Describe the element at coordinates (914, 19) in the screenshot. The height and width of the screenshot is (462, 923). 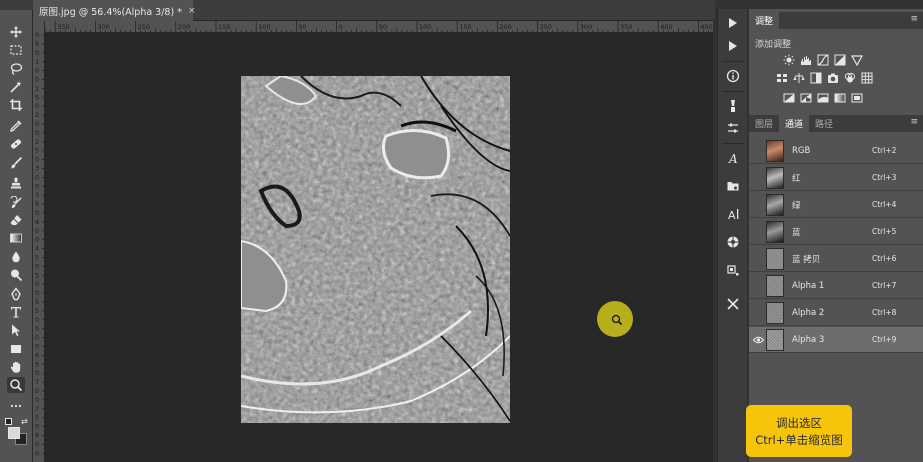
I see `panel-menu-icon: ≡` at that location.